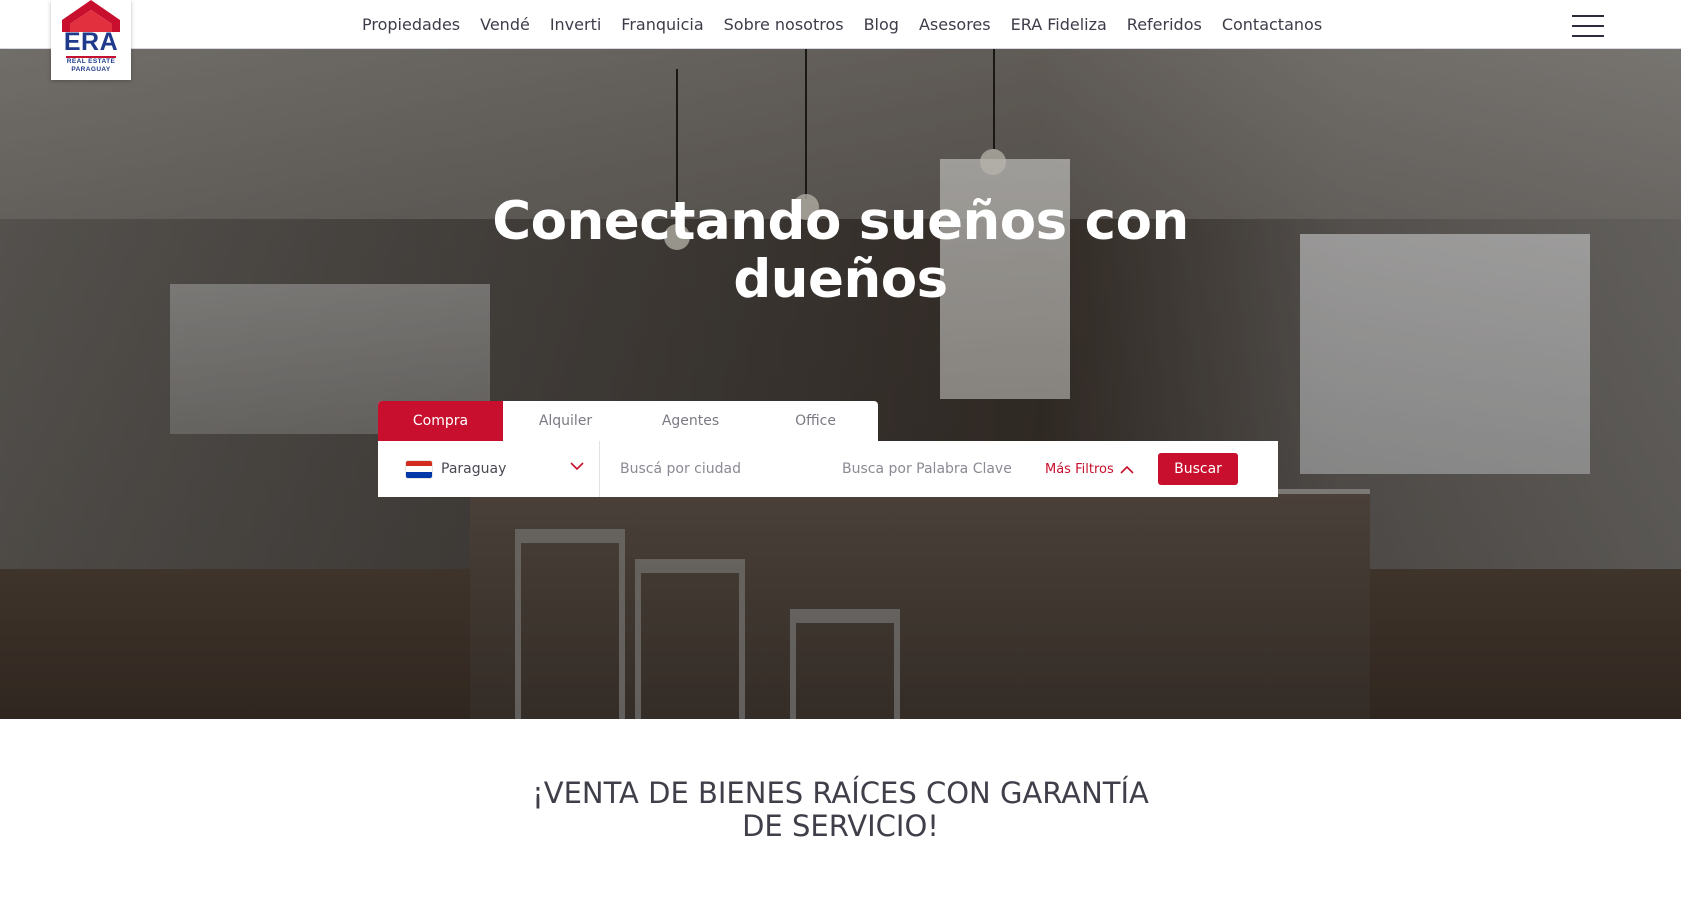 The height and width of the screenshot is (916, 1681). I want to click on hamburger-menu-icon, so click(1588, 26).